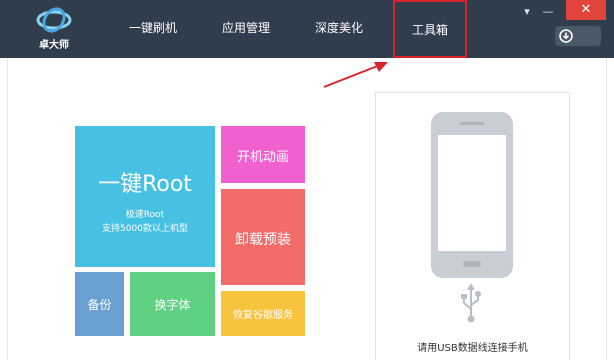 The width and height of the screenshot is (614, 360). I want to click on app-logo: 卓大师, so click(54, 29).